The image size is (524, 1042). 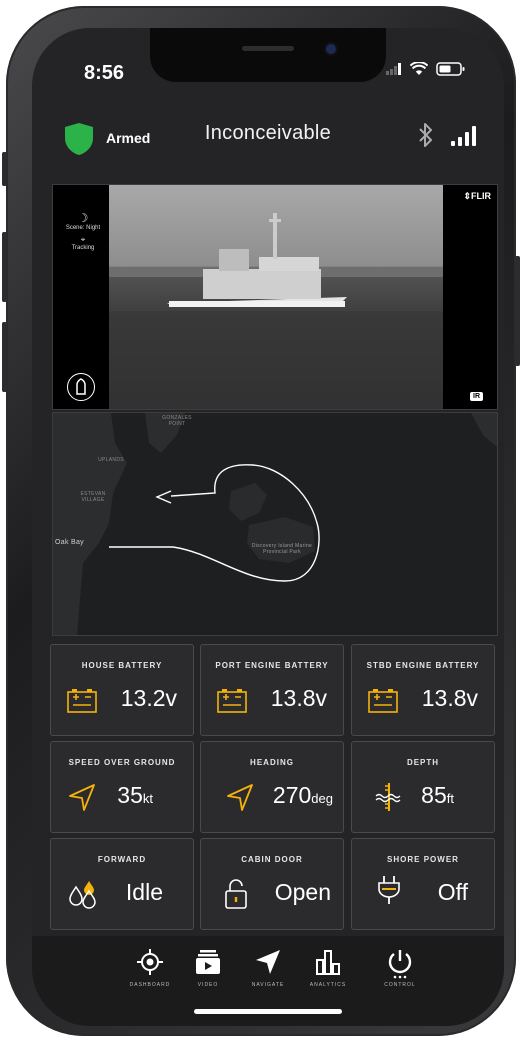 What do you see at coordinates (268, 1011) in the screenshot?
I see `home-indicator` at bounding box center [268, 1011].